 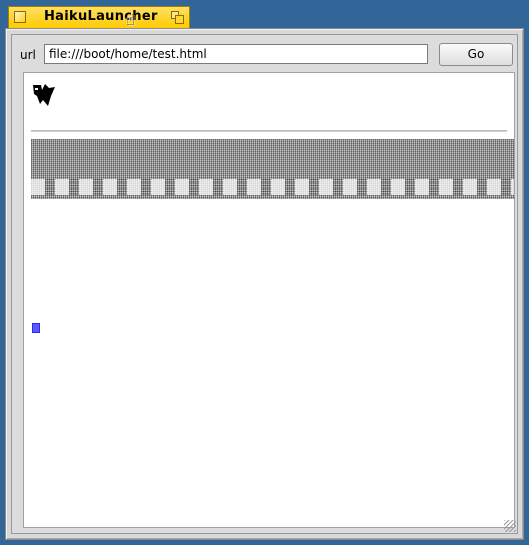 I want to click on close-box-icon, so click(x=20, y=17).